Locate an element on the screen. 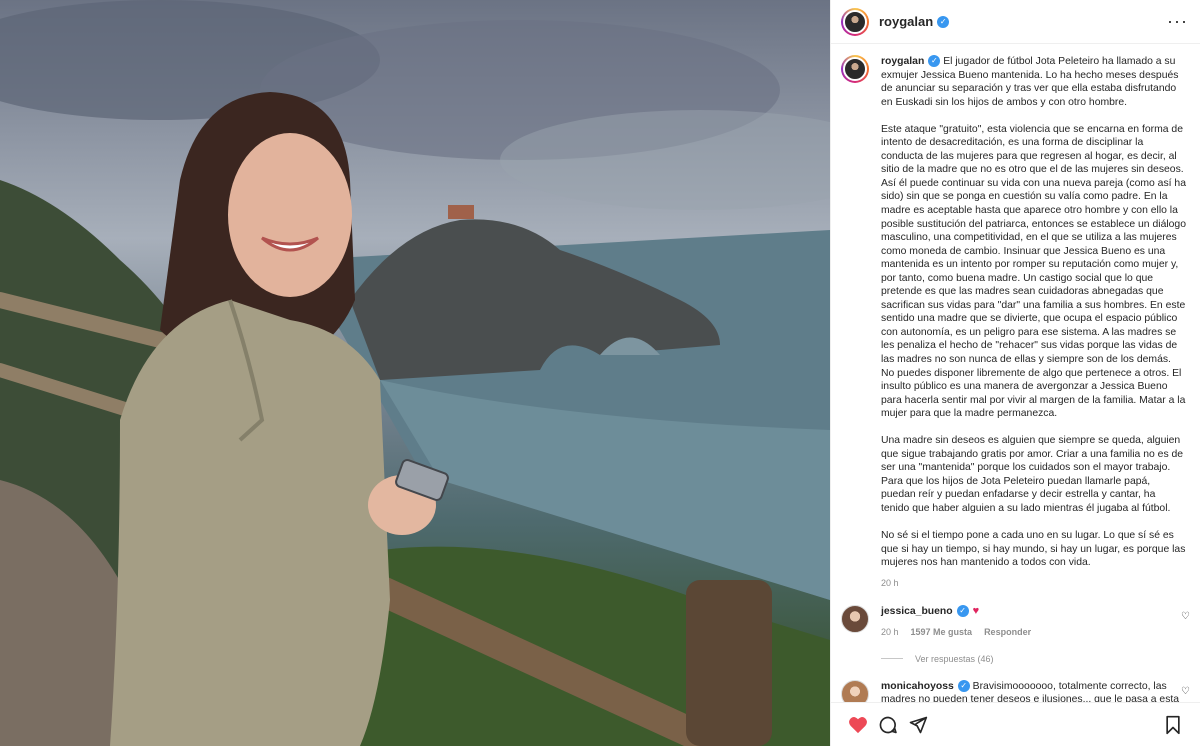 This screenshot has width=1200, height=746. comment-username: monicahoyoss is located at coordinates (917, 686).